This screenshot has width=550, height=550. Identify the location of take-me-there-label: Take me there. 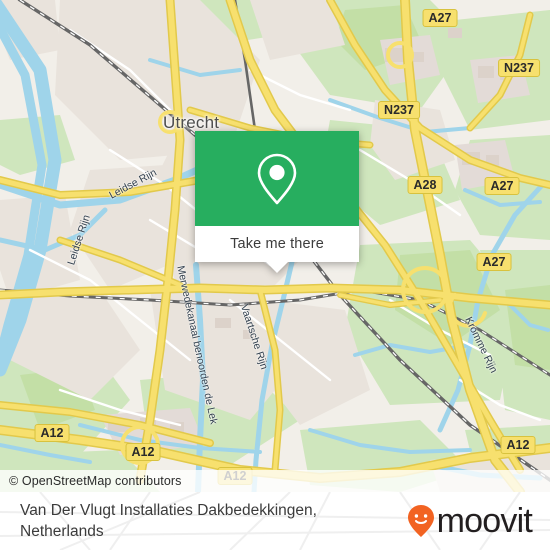
(277, 244).